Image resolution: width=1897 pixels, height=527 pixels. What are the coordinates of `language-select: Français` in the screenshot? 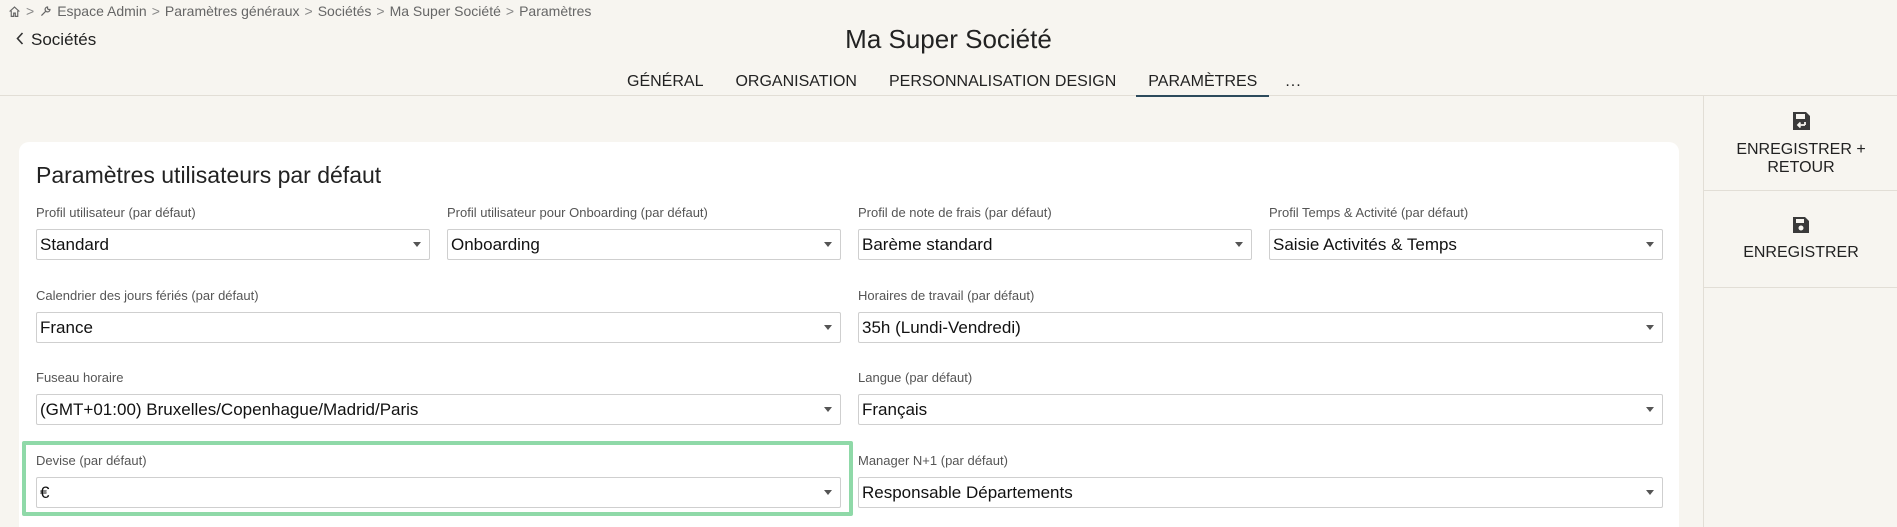 It's located at (1260, 409).